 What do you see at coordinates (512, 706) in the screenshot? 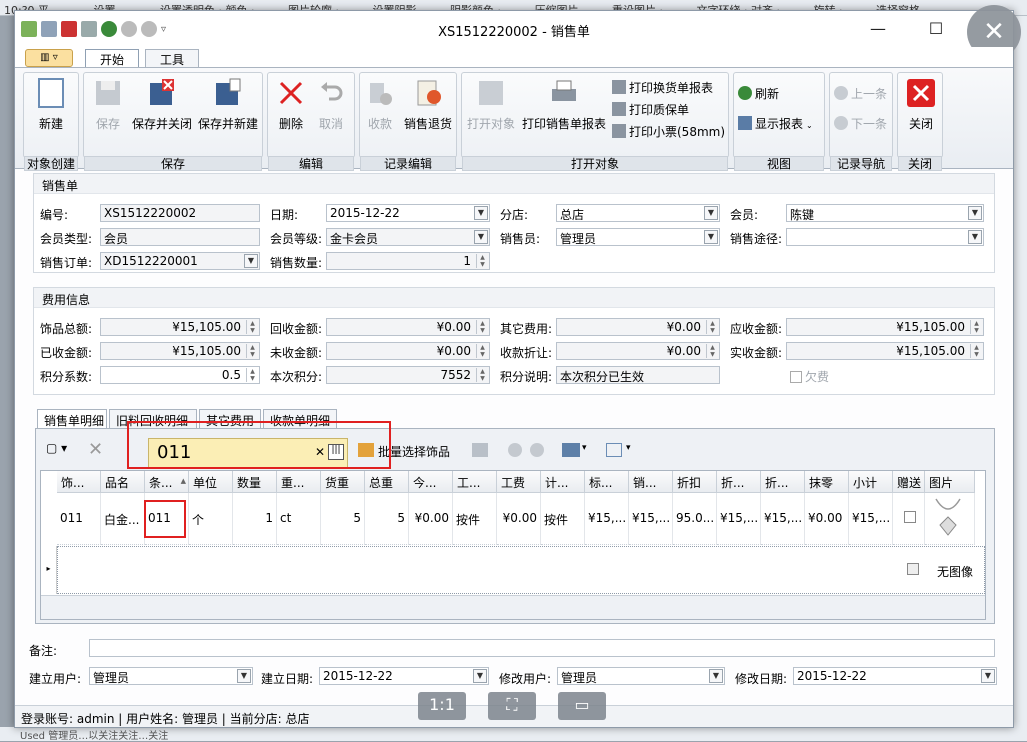
I see `fit-screen-icon: ⛶` at bounding box center [512, 706].